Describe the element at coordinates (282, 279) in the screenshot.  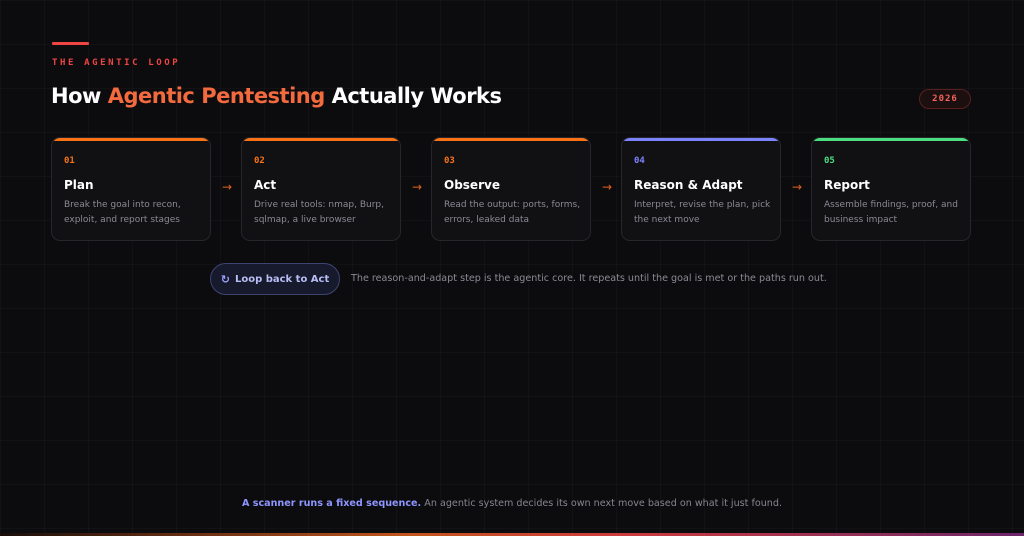
I see `loop-back-label: Loop back to Act` at that location.